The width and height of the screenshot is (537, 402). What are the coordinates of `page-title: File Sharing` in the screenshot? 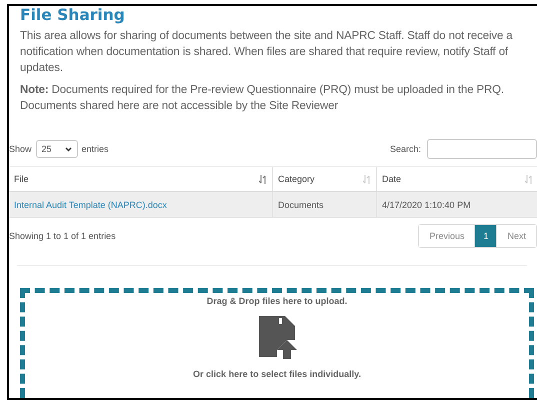 It's located at (73, 15).